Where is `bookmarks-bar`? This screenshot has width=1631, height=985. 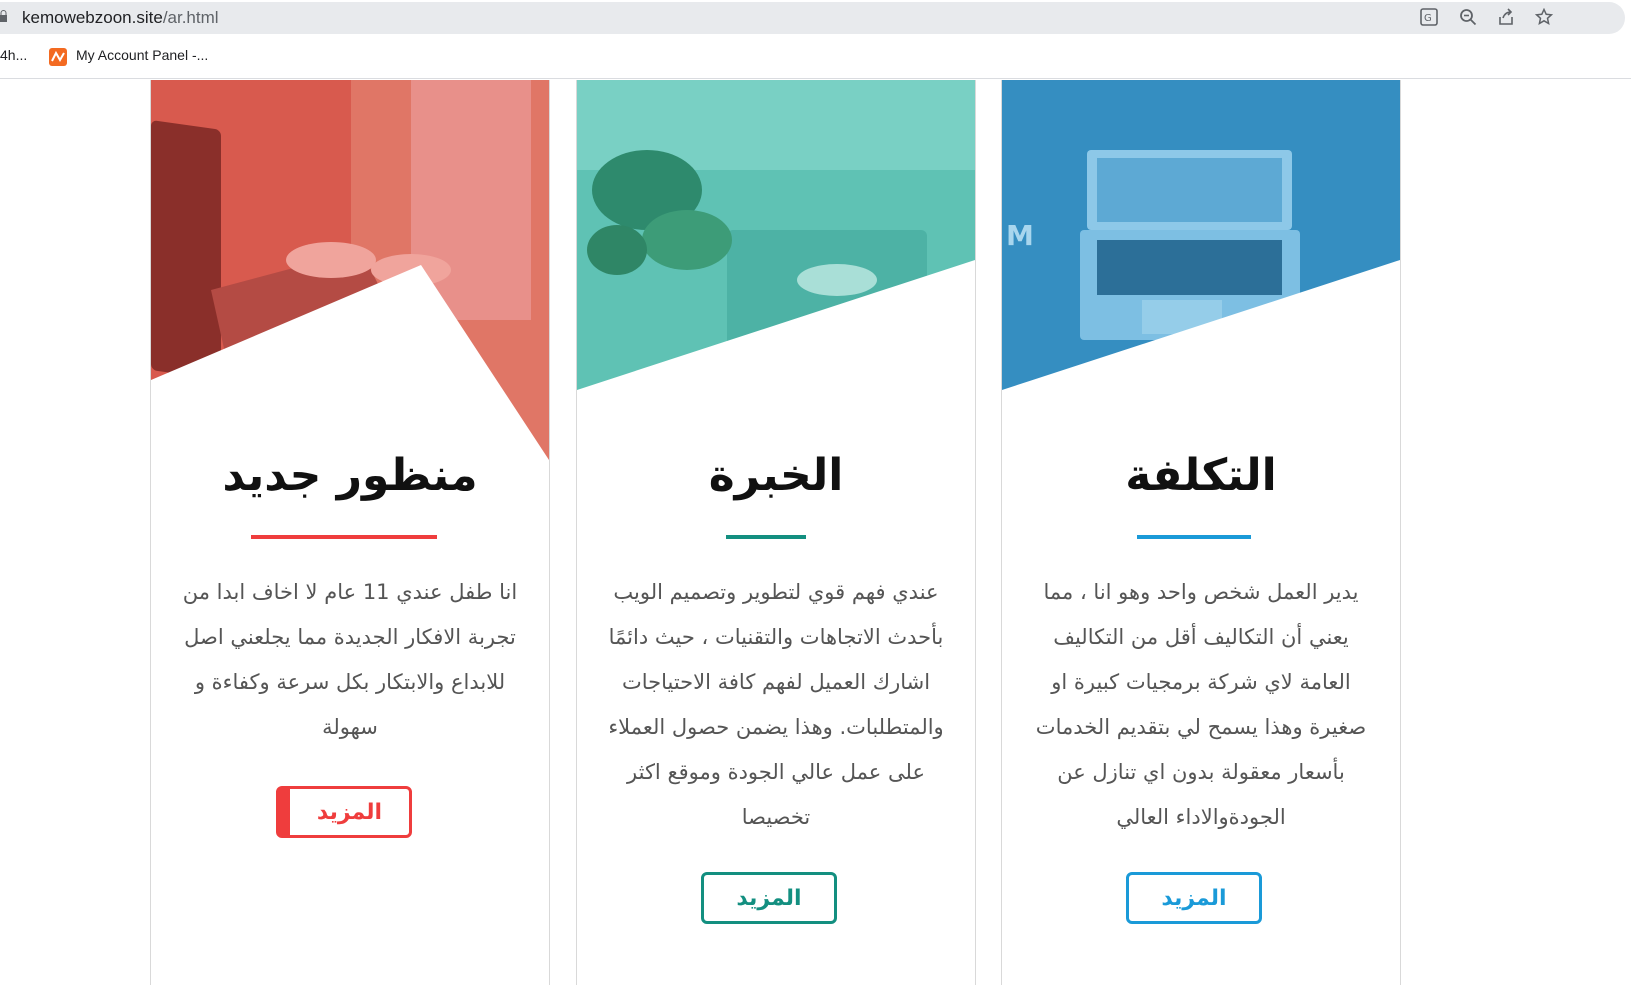 bookmarks-bar is located at coordinates (815, 57).